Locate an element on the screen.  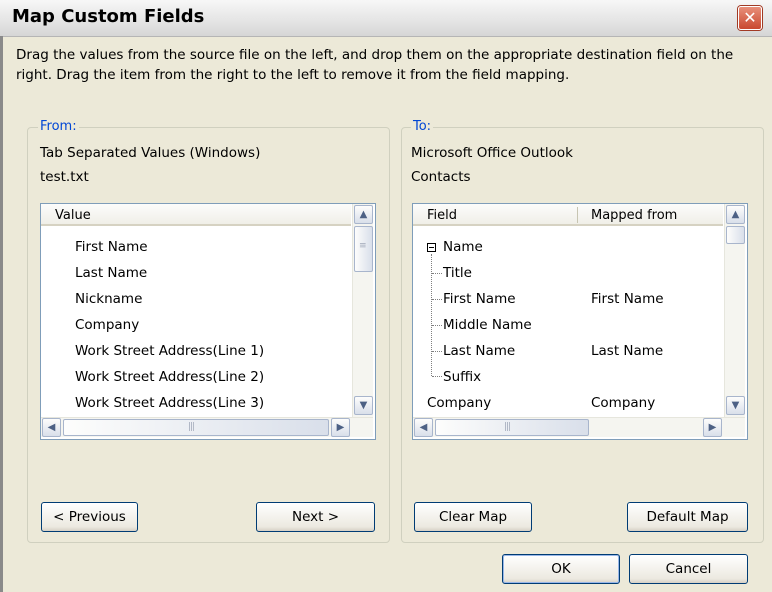
list-header: Value is located at coordinates (196, 215).